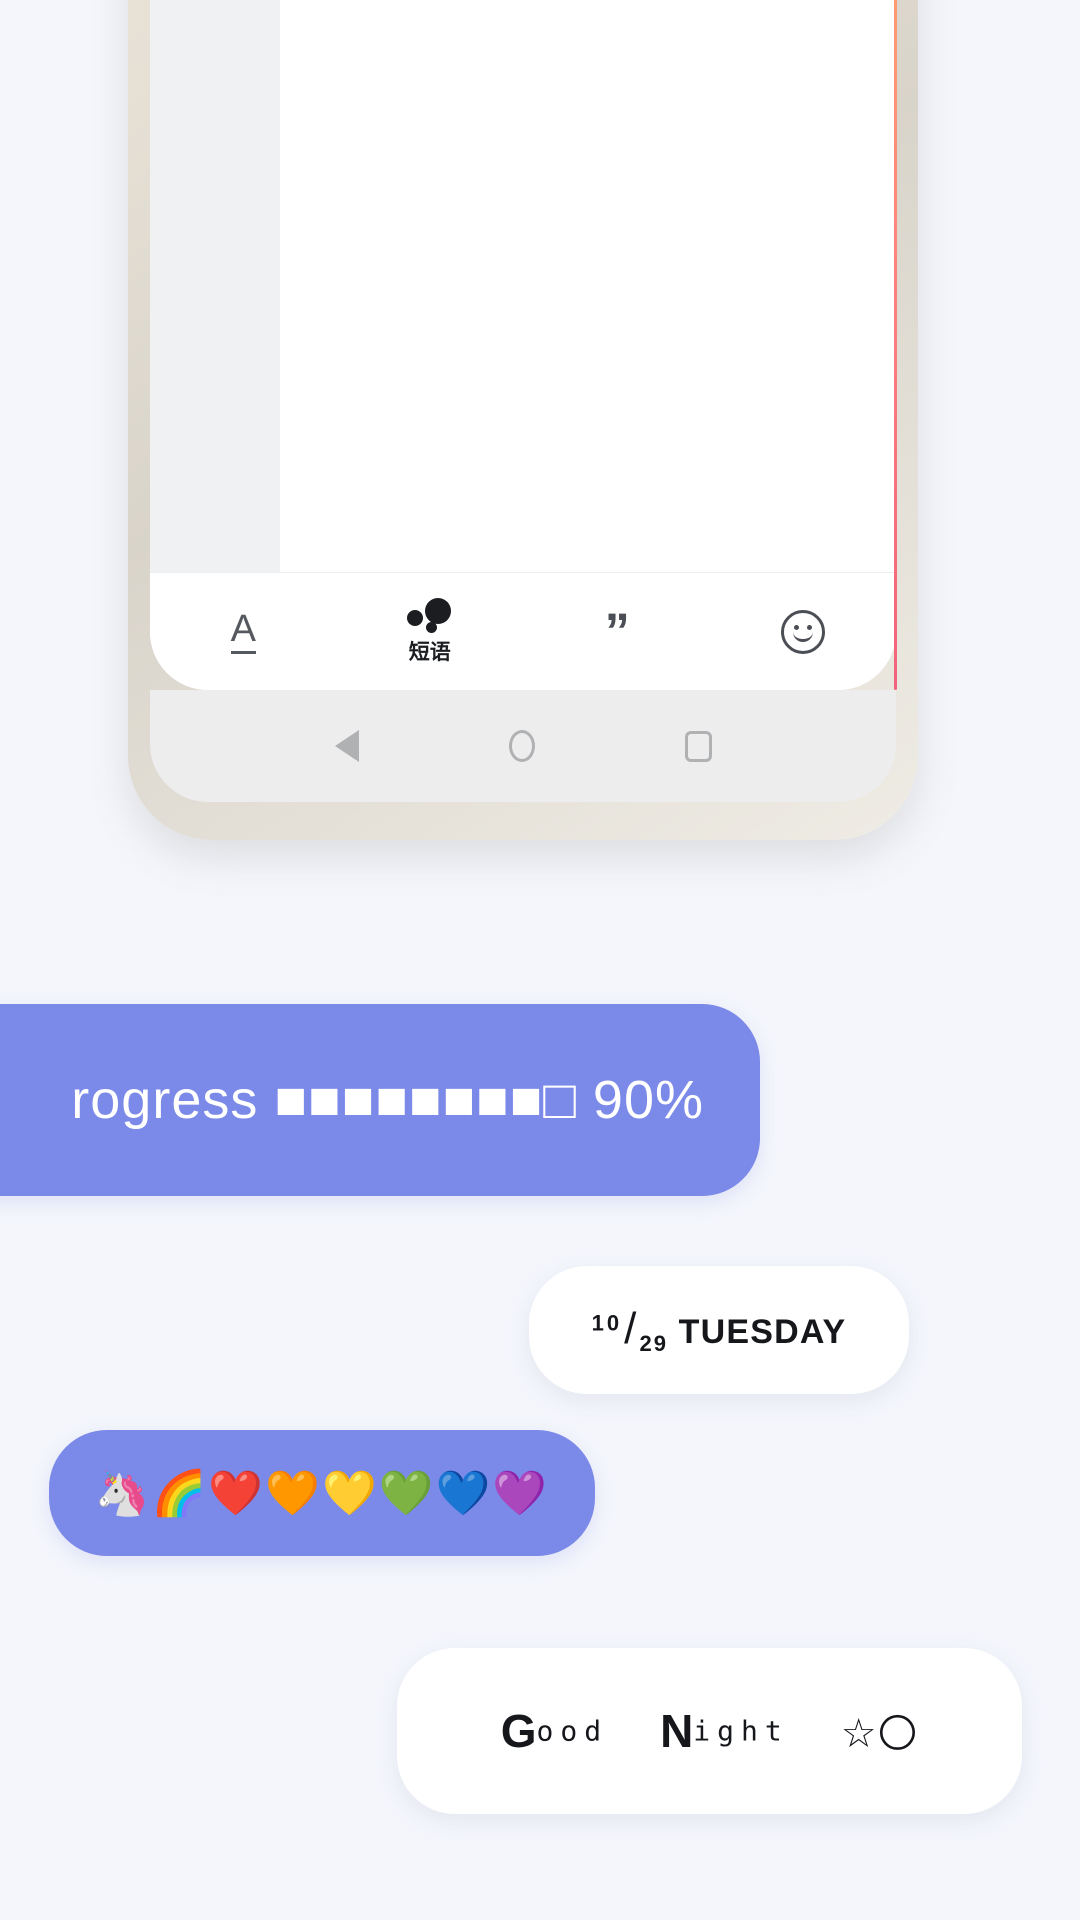 The image size is (1080, 1920). What do you see at coordinates (698, 746) in the screenshot?
I see `recents-square-icon` at bounding box center [698, 746].